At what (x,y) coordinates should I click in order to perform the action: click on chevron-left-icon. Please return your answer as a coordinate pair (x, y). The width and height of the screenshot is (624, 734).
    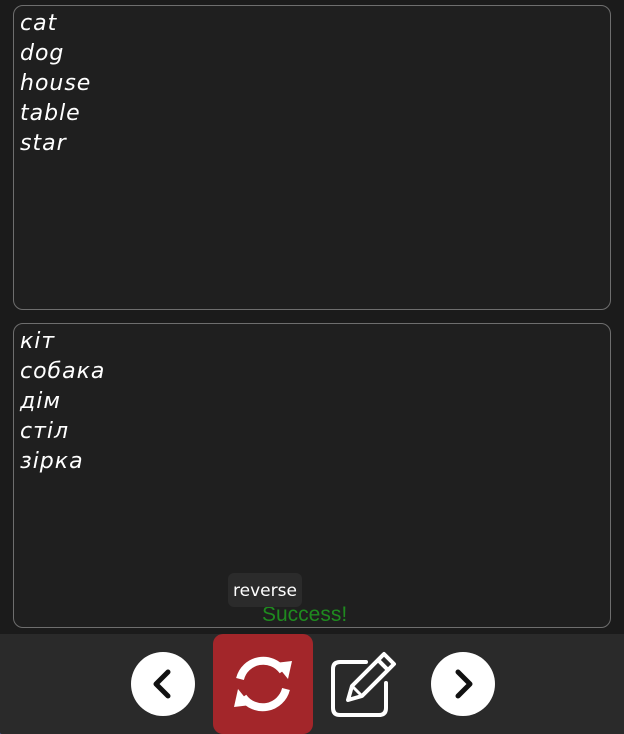
    Looking at the image, I should click on (162, 684).